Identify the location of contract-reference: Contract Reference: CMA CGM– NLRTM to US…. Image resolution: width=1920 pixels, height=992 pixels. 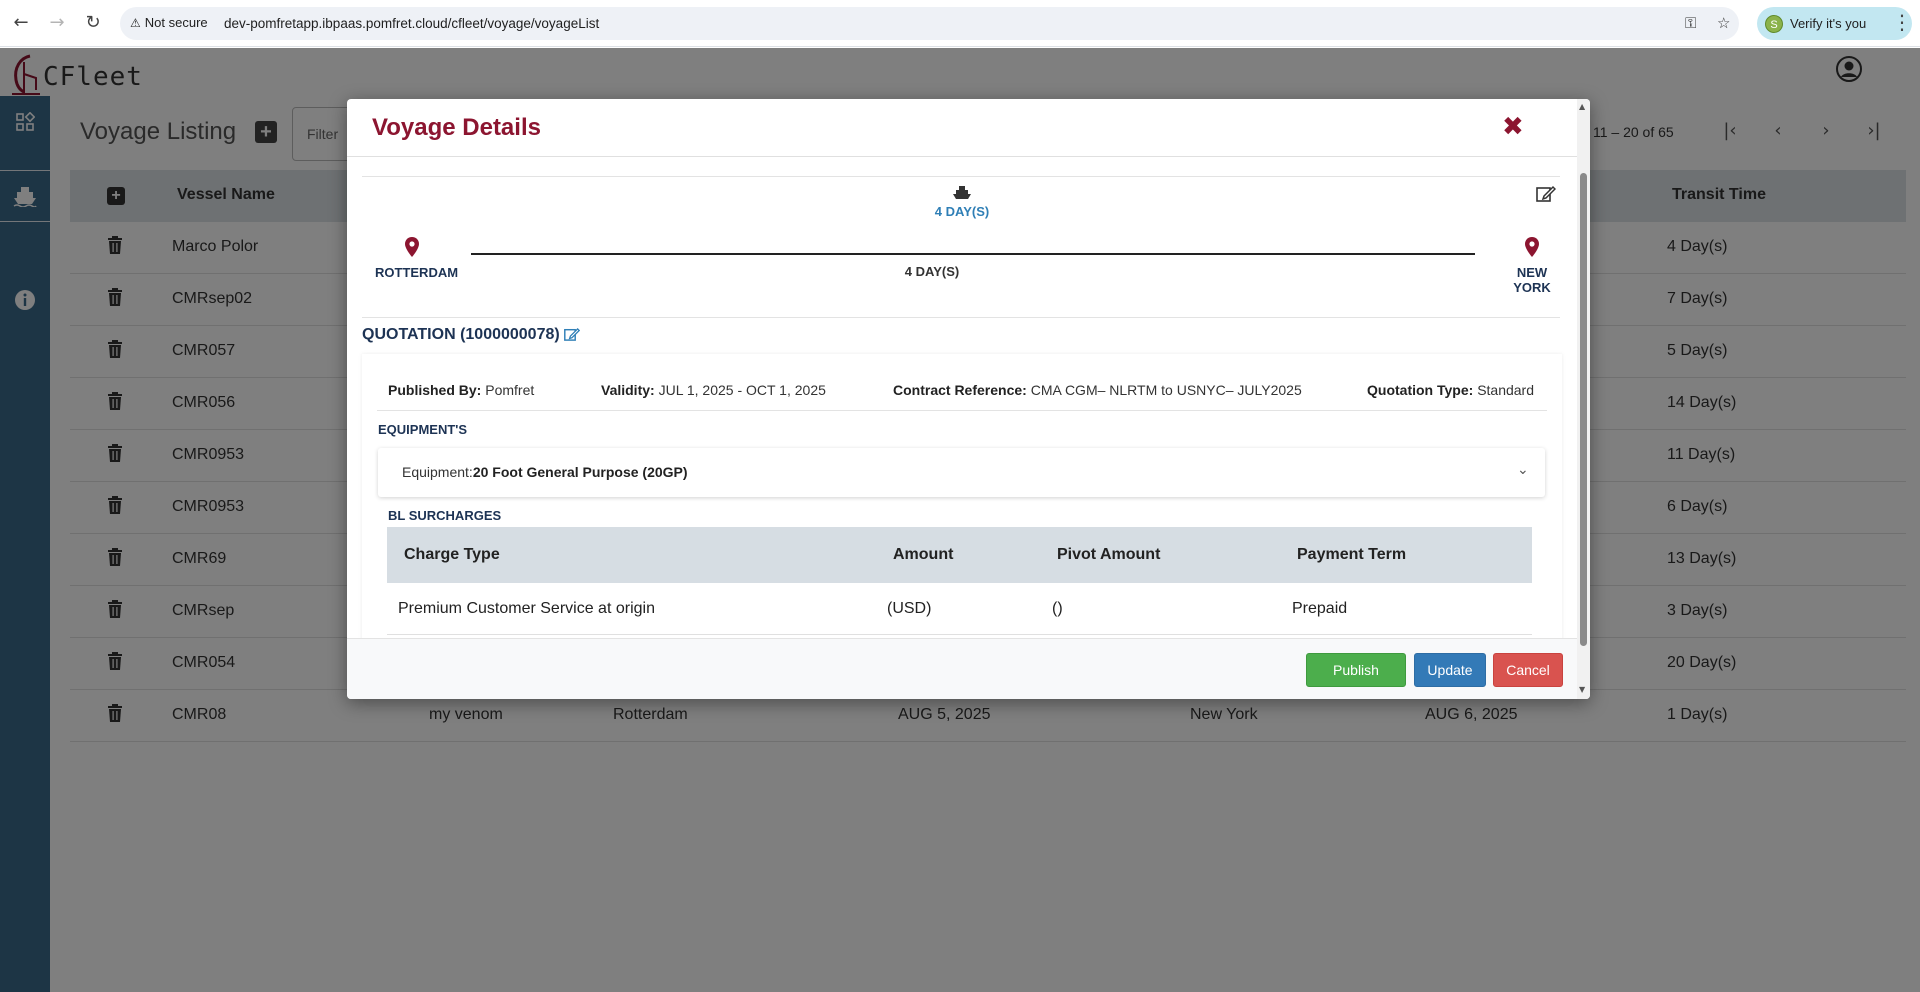
(1097, 390).